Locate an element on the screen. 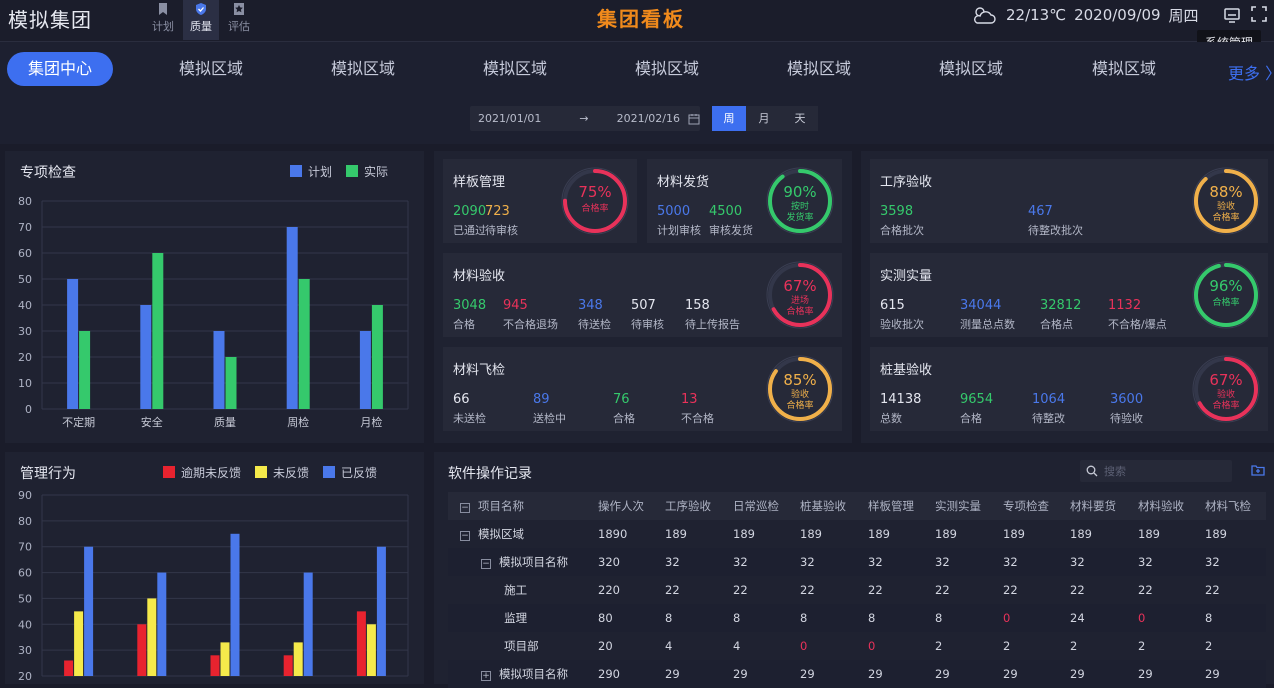 The image size is (1274, 688). nav-evaluate: 评估 is located at coordinates (239, 20).